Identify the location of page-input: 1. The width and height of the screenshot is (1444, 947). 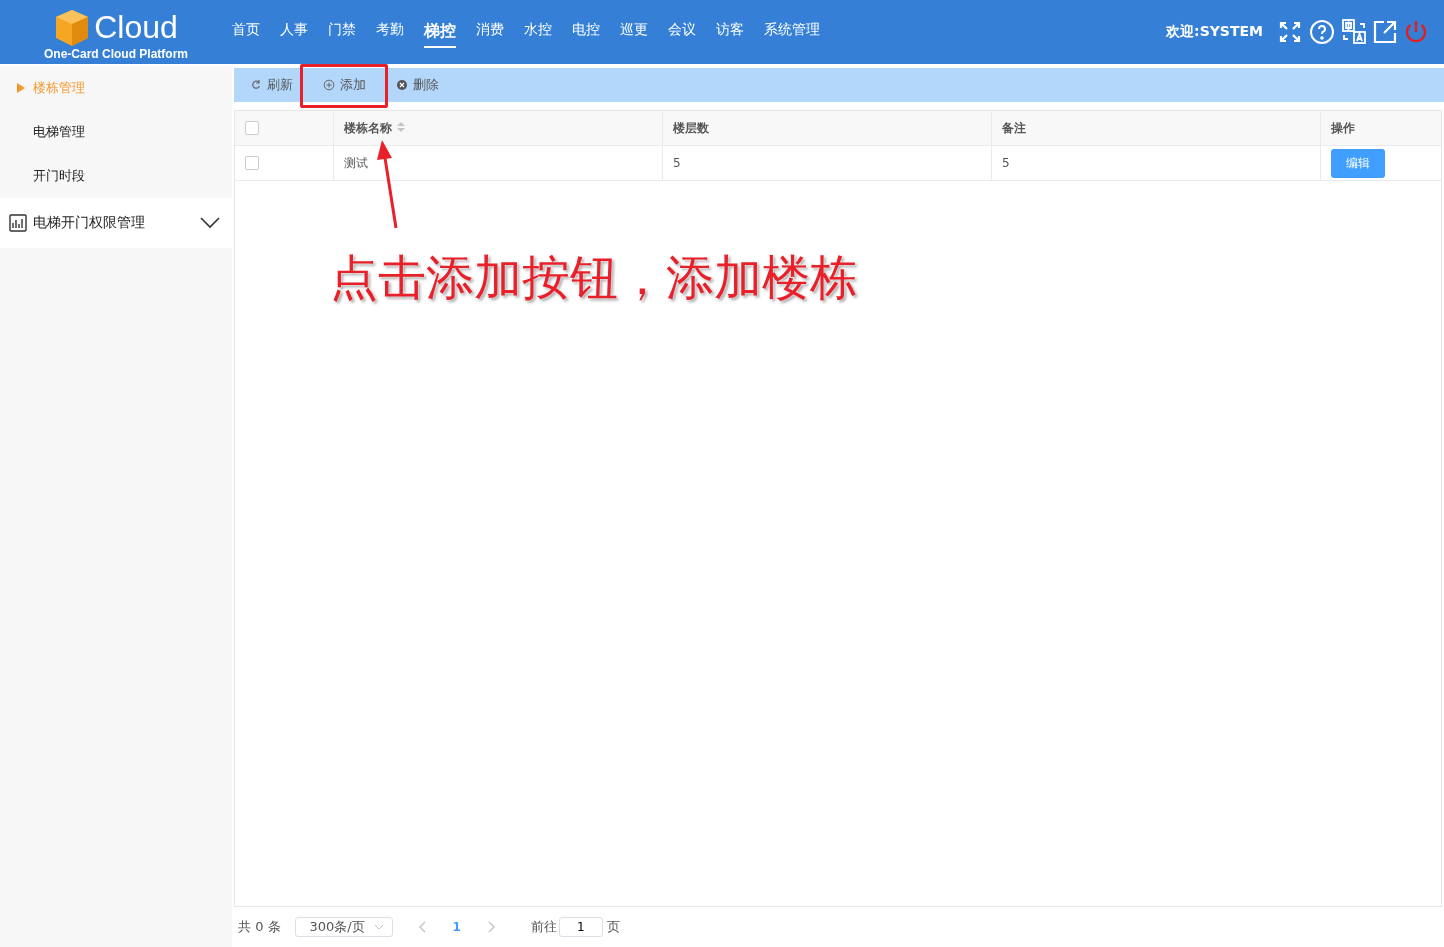
(580, 927).